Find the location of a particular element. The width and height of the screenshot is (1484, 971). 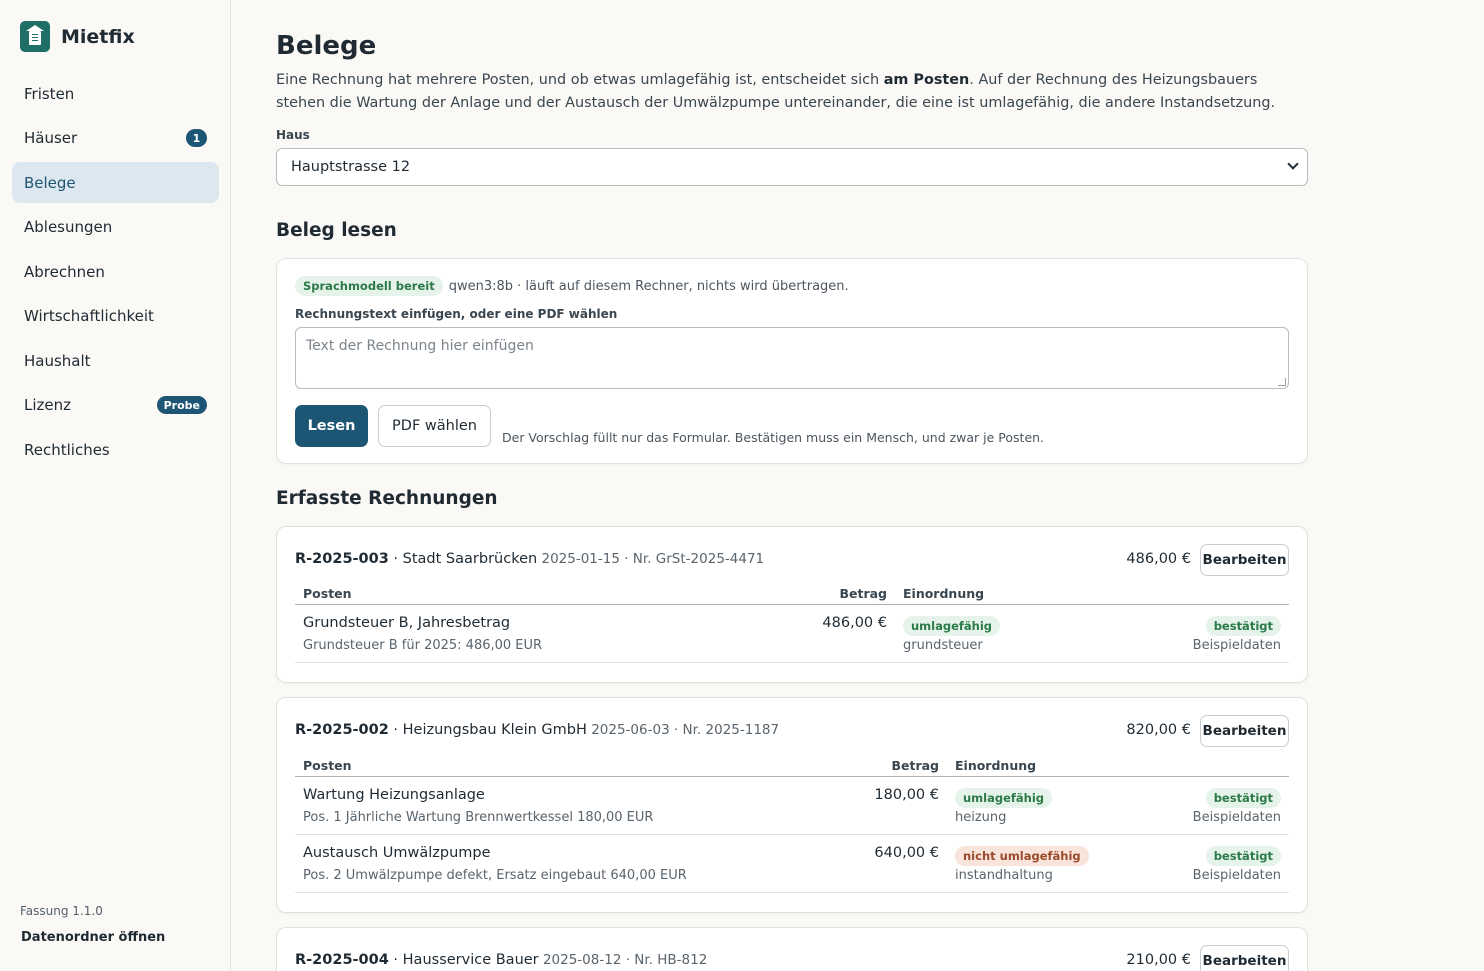

item-title: Grundsteuer B, Jahresbetrag is located at coordinates (407, 623).